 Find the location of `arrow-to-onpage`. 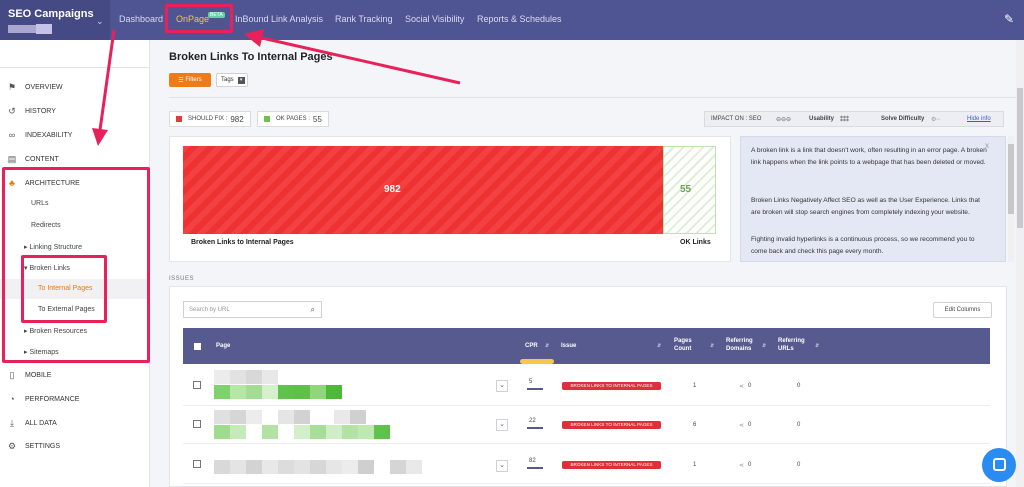

arrow-to-onpage is located at coordinates (352, 57).